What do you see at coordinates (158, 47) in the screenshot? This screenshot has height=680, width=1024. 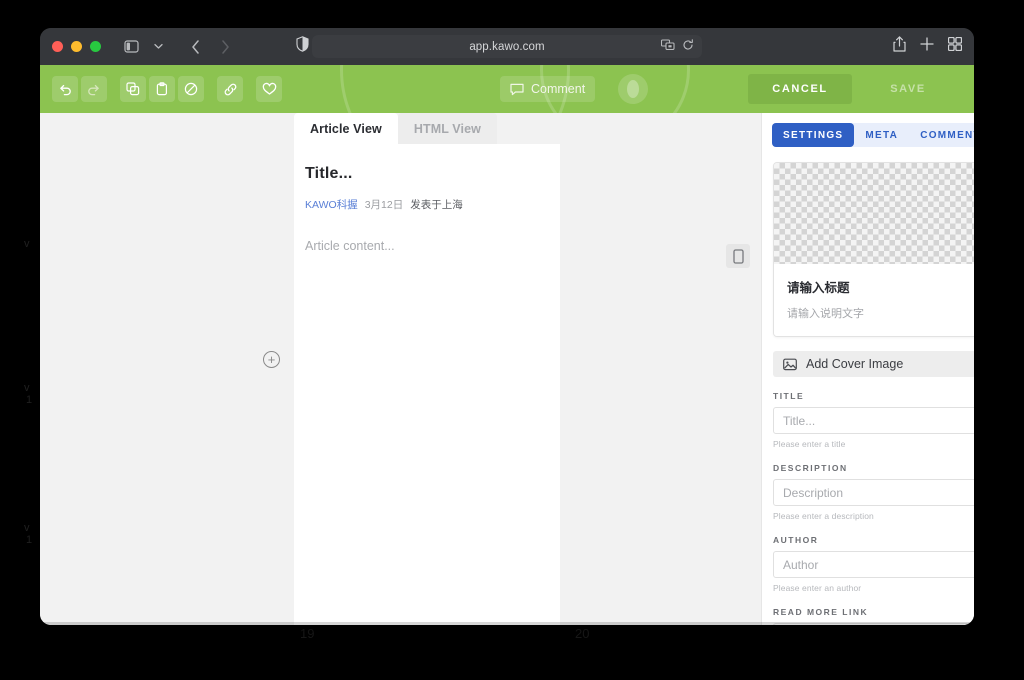 I see `chevron-down-icon` at bounding box center [158, 47].